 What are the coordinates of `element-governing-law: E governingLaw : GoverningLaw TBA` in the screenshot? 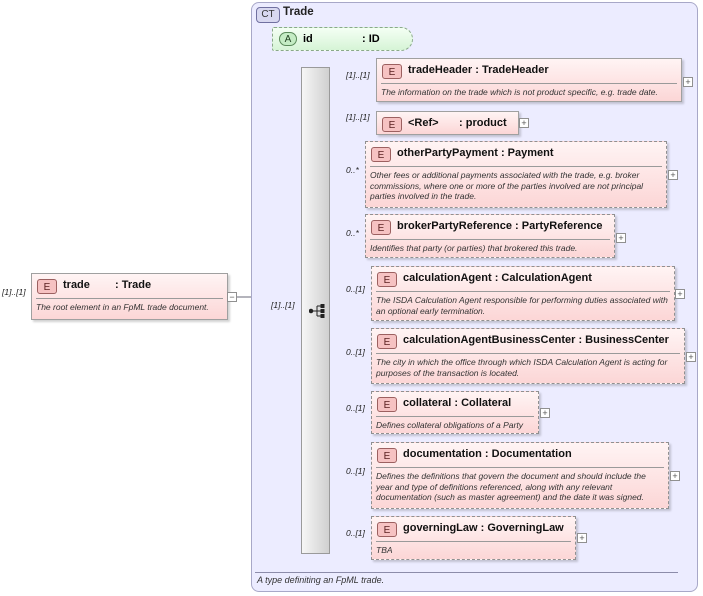 It's located at (473, 538).